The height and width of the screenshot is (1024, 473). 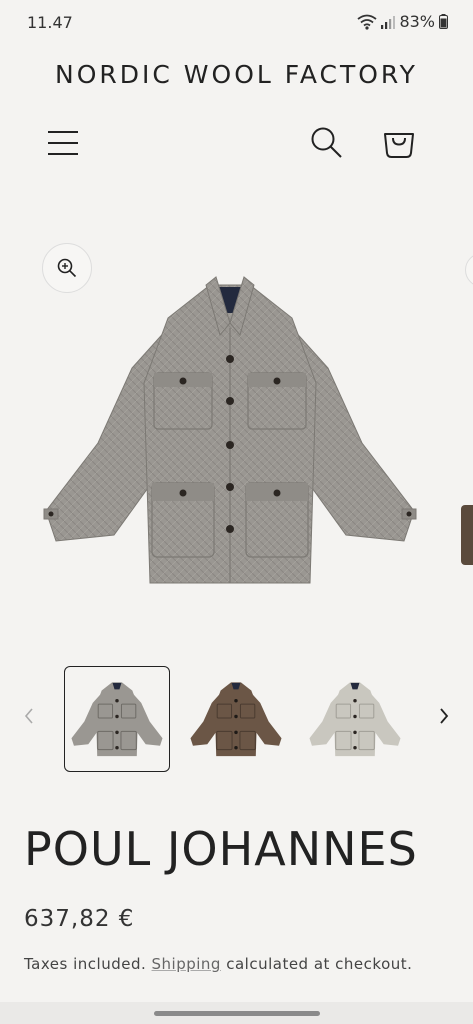 I want to click on thumbnail-grey-jacket, so click(x=117, y=719).